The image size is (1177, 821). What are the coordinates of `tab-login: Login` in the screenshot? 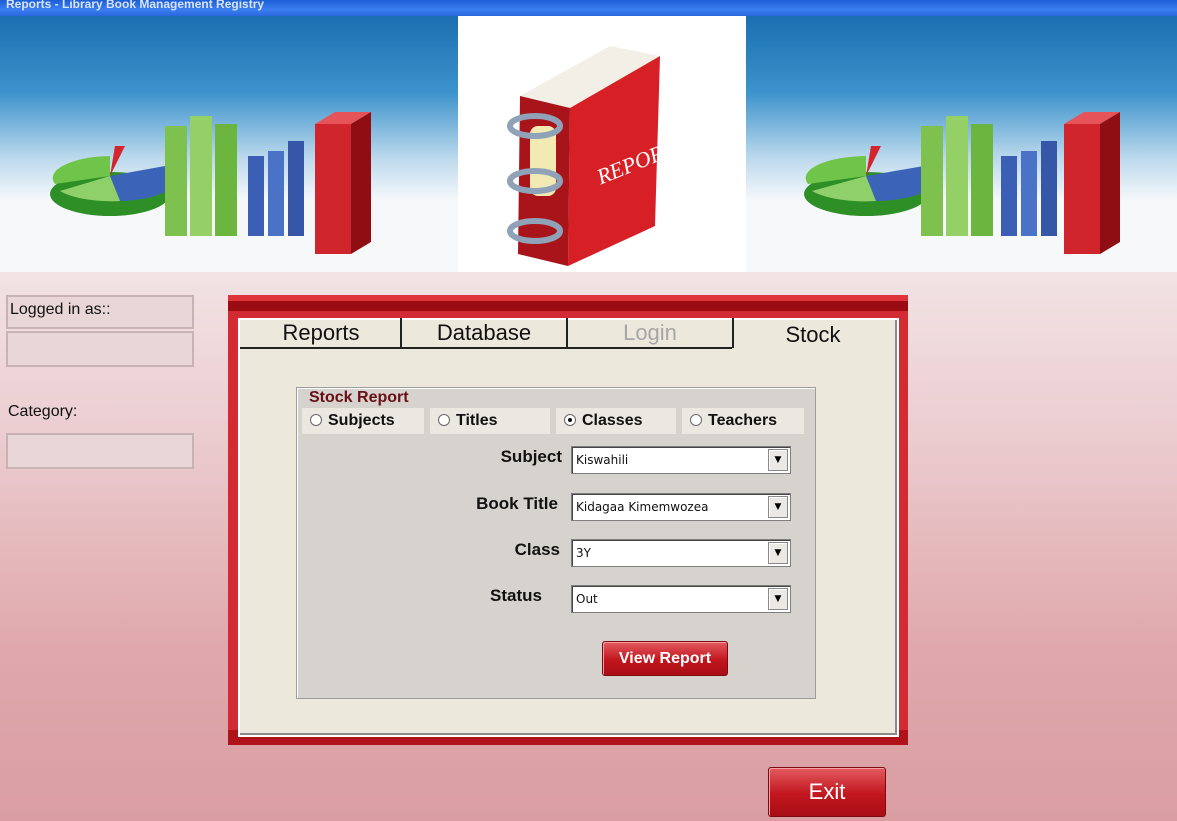 It's located at (651, 333).